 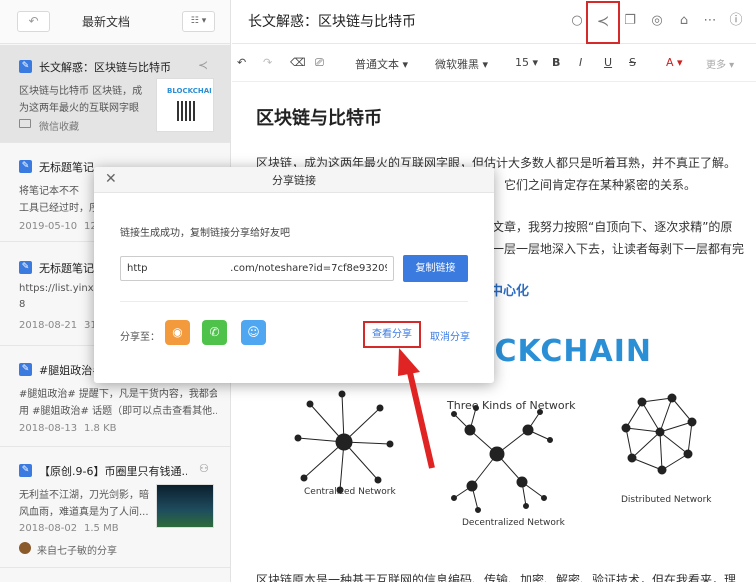 What do you see at coordinates (84, 495) in the screenshot?
I see `note-excerpt: 无利益不江湖，刀光剑影，暗` at bounding box center [84, 495].